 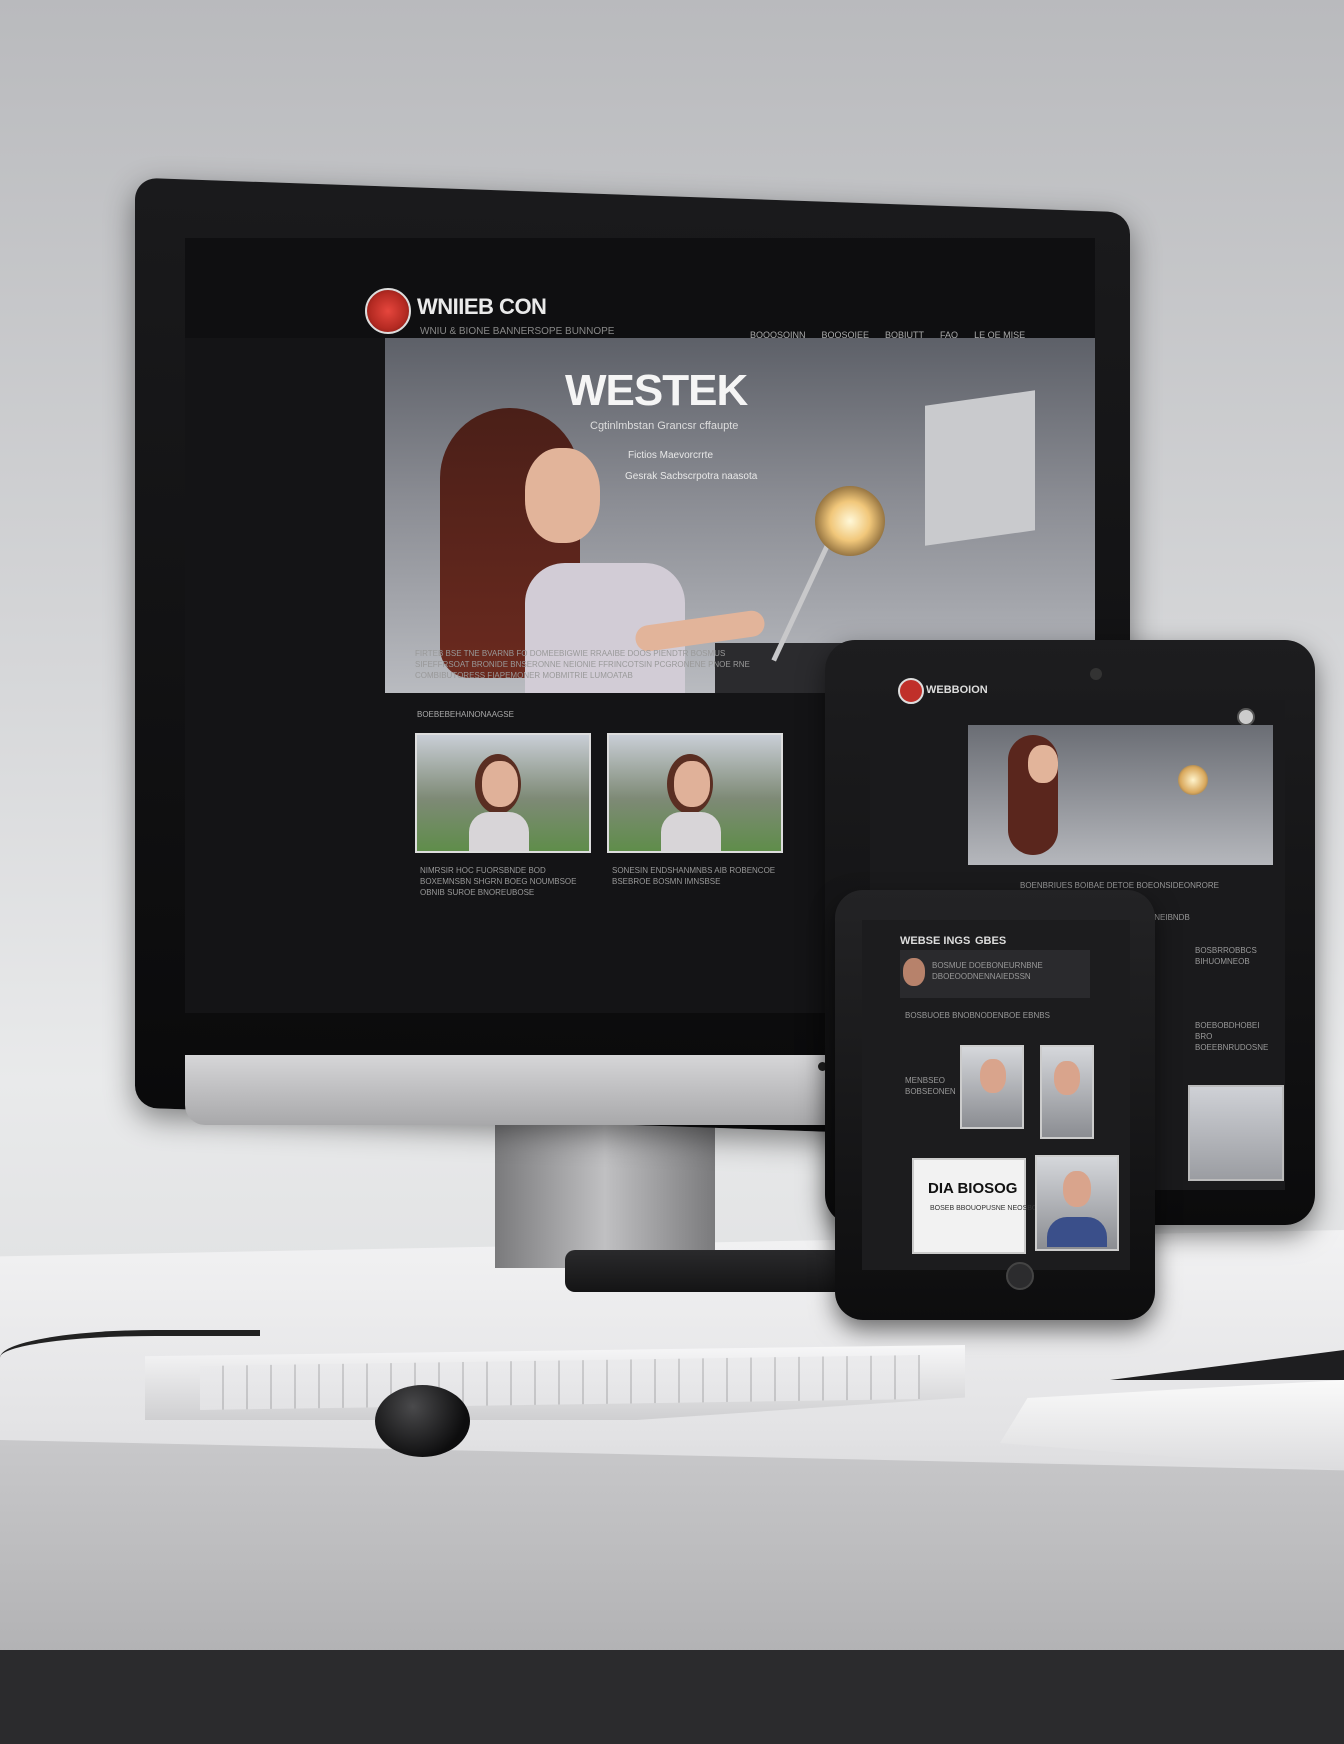 I want to click on hero-subtitle: Cgtinlmbstan Grancsr cffaupte, so click(x=664, y=426).